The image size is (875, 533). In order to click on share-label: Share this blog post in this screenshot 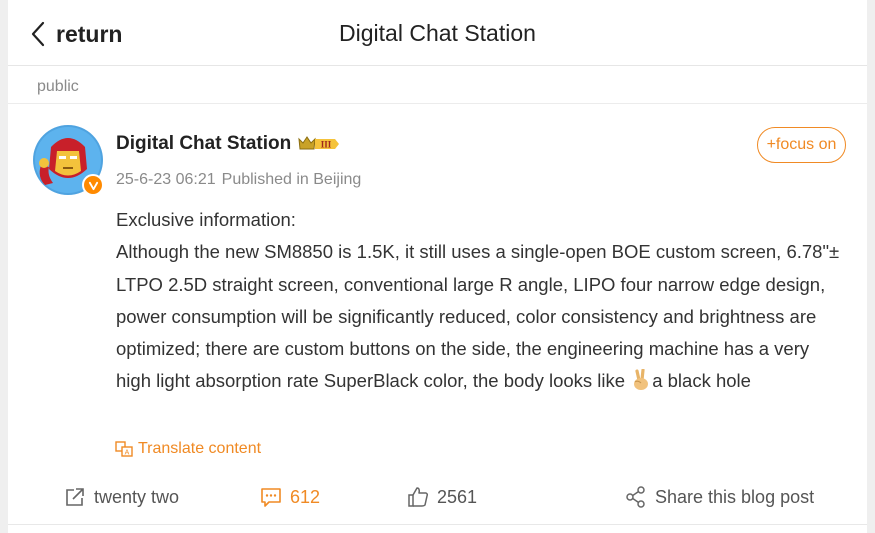, I will do `click(735, 496)`.